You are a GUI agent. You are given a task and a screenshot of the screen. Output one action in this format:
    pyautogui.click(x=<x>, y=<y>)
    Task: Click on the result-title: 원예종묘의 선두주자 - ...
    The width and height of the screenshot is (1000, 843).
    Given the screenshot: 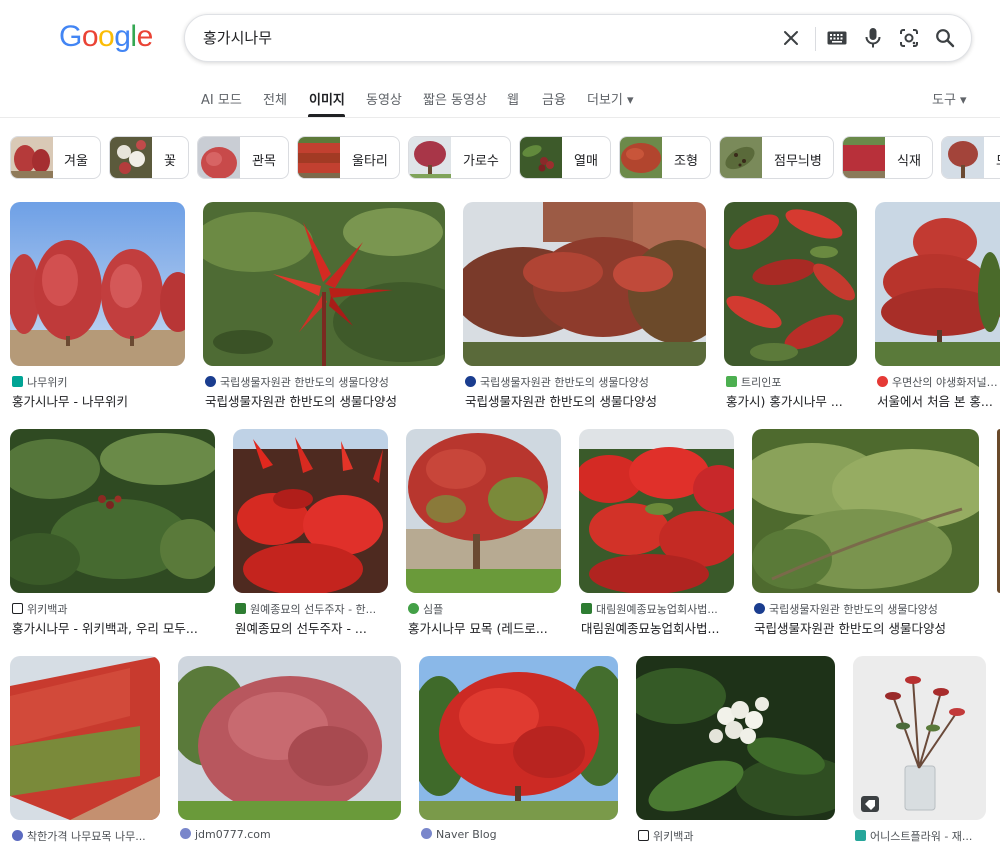 What is the action you would take?
    pyautogui.click(x=311, y=627)
    